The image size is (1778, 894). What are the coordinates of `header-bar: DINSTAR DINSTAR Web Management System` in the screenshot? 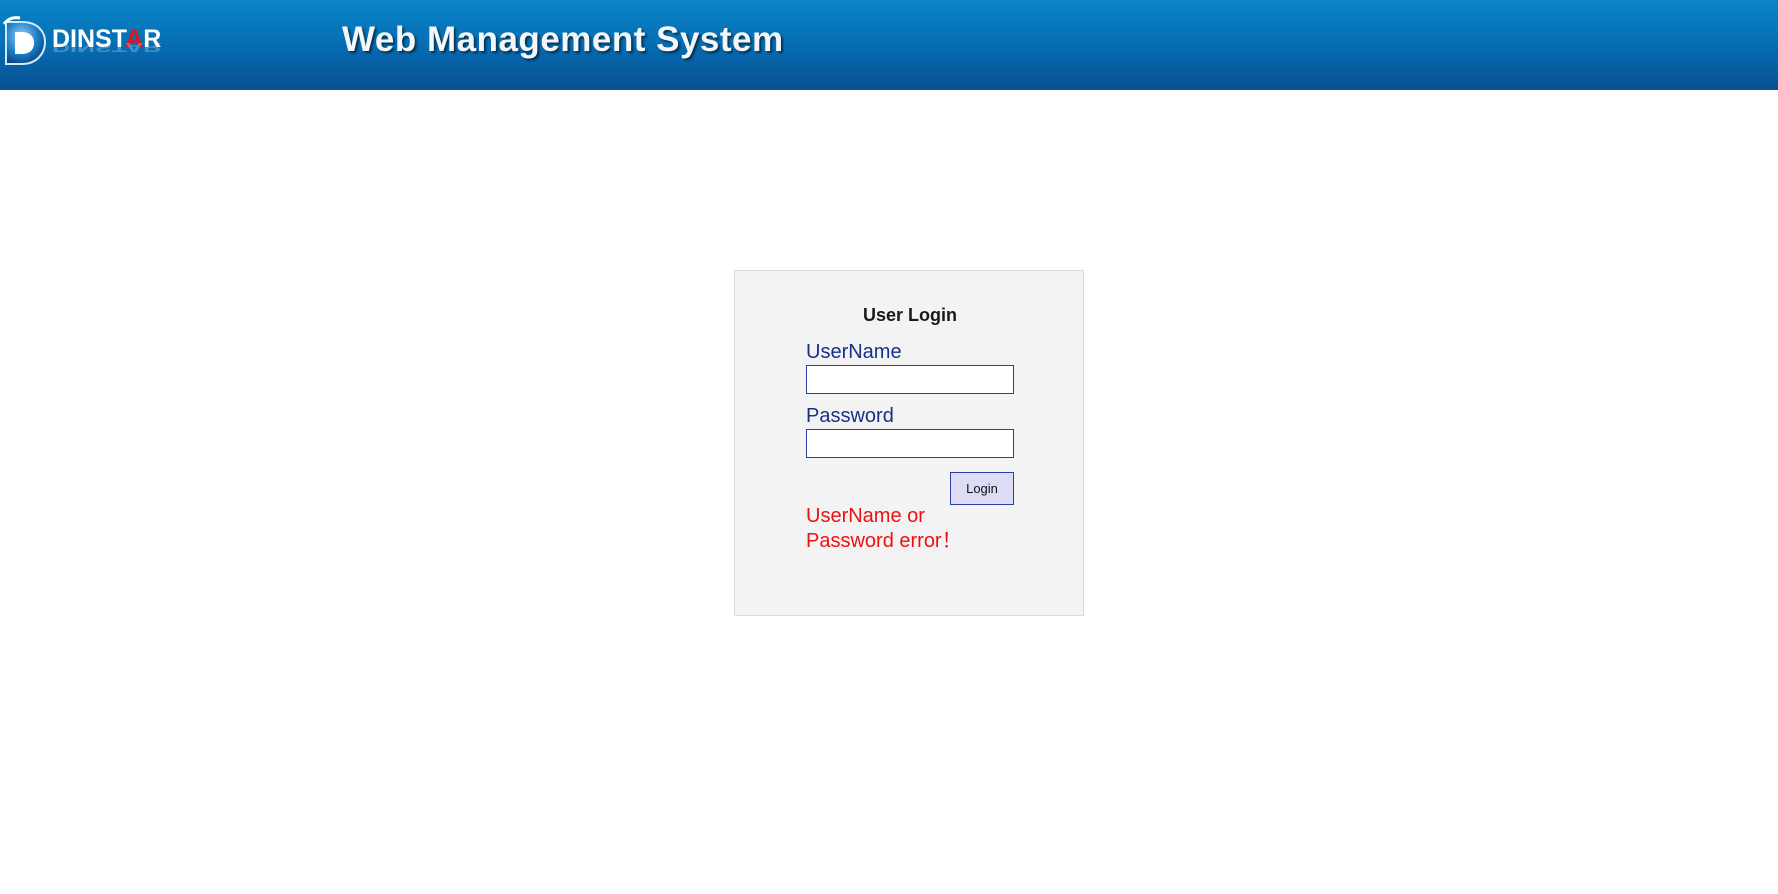 It's located at (889, 45).